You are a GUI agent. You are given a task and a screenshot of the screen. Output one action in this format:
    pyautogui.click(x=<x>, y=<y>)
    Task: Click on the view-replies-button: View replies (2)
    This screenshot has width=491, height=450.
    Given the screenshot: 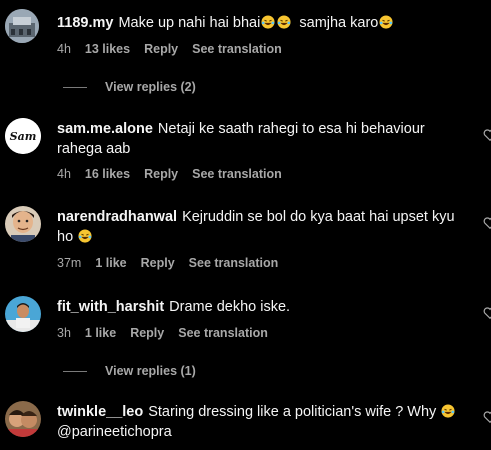 What is the action you would take?
    pyautogui.click(x=129, y=87)
    